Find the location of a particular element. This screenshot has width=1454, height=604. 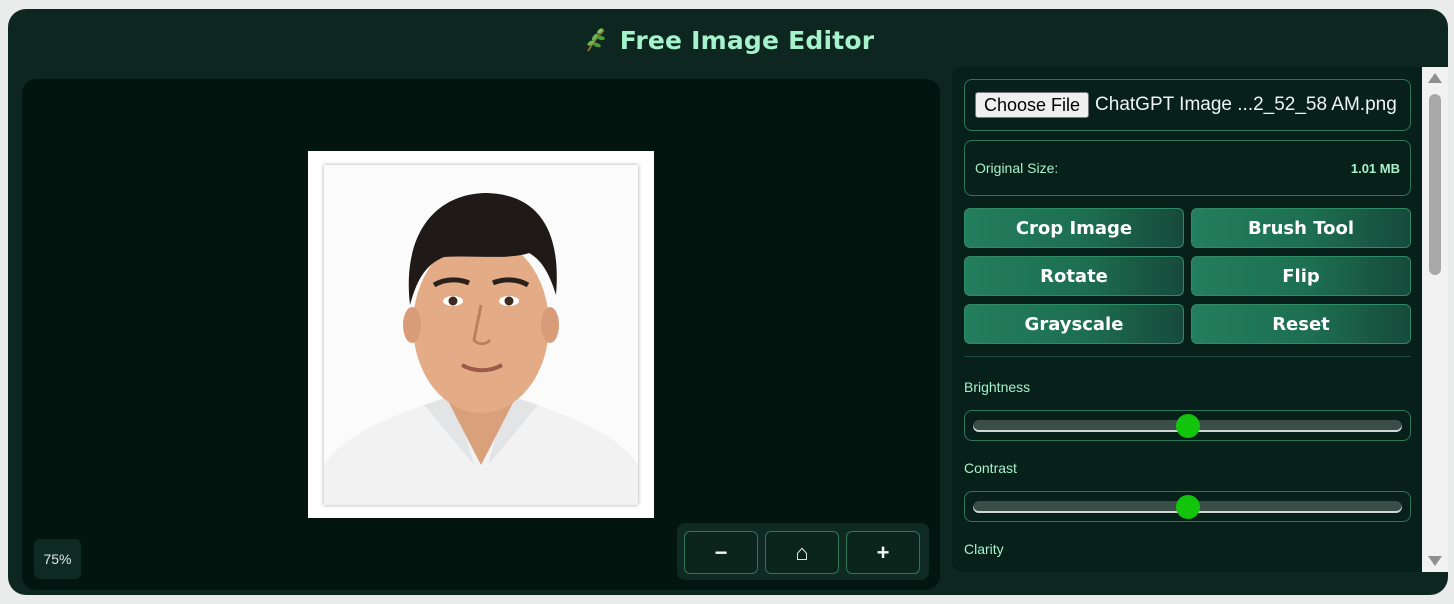

panel-scrollbar is located at coordinates (1435, 319).